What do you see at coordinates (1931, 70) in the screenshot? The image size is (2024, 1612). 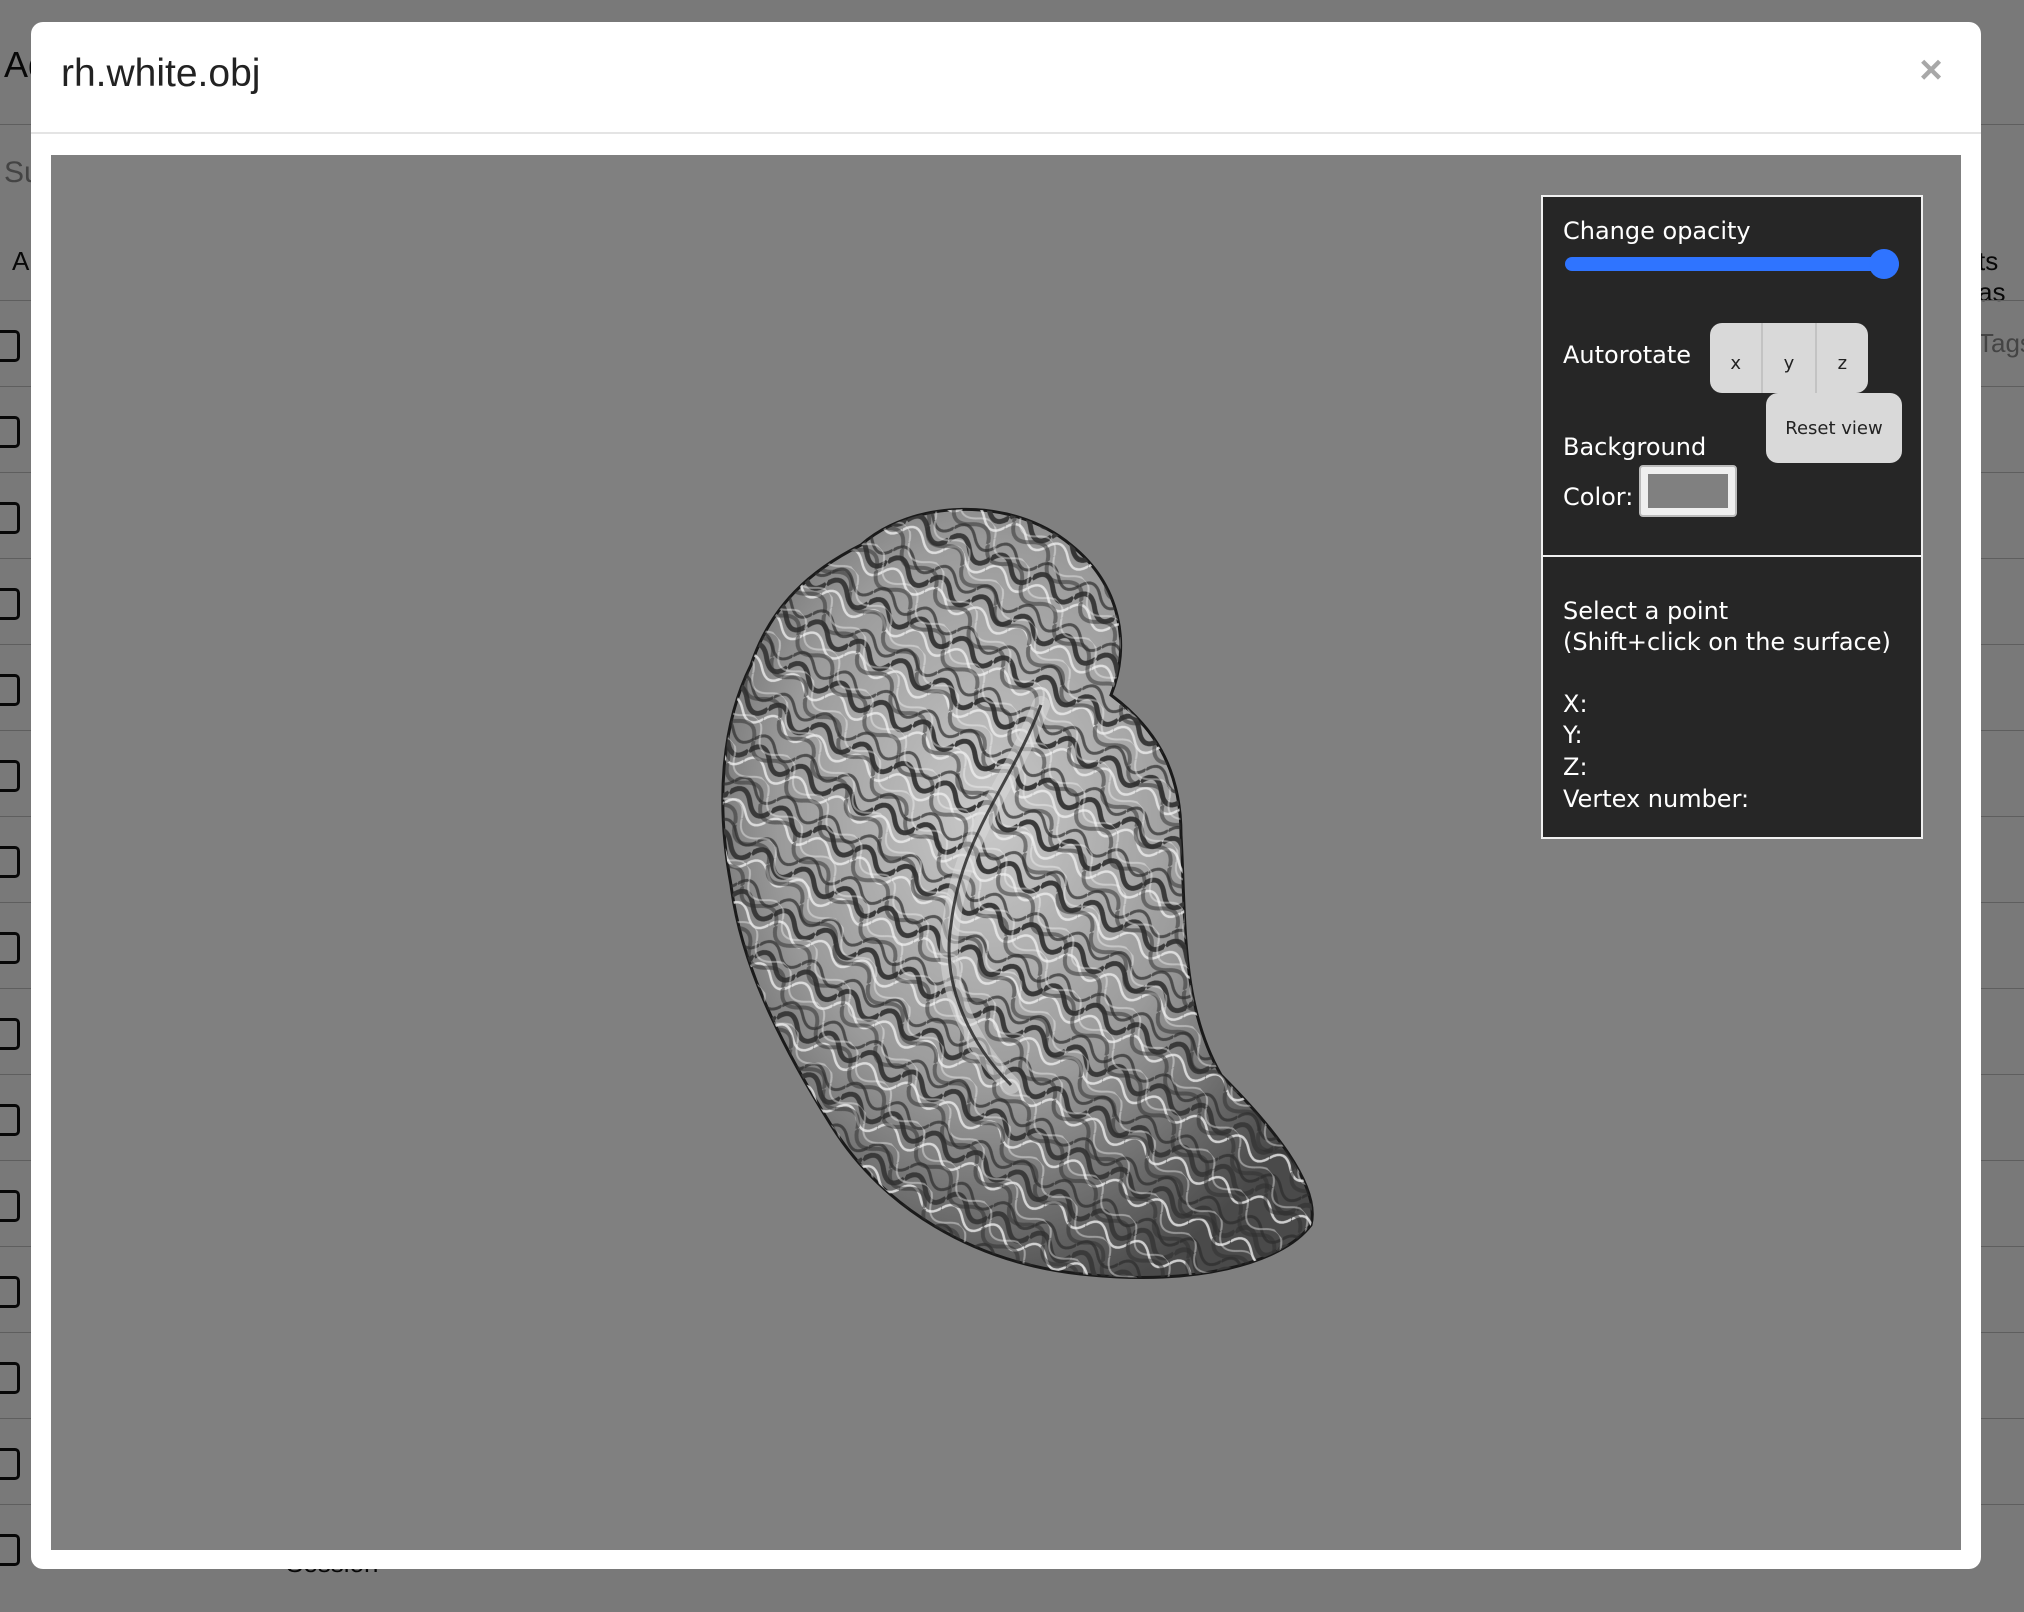 I see `close-button: ×` at bounding box center [1931, 70].